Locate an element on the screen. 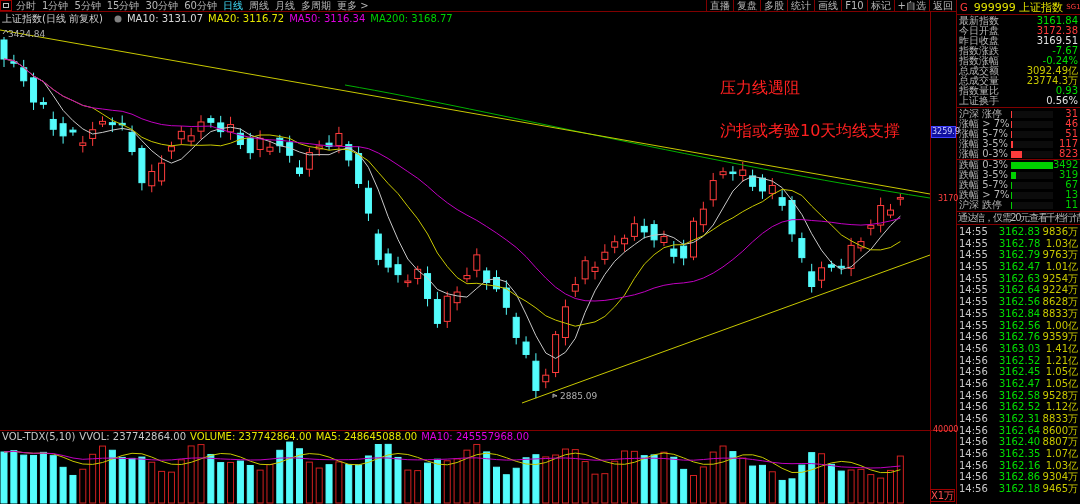  indicator-value: MA10: 3131.07 is located at coordinates (165, 18).